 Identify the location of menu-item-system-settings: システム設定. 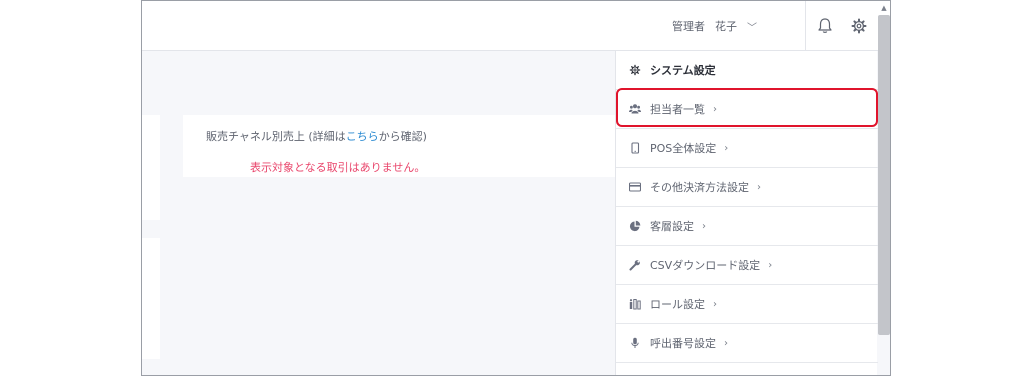
(747, 70).